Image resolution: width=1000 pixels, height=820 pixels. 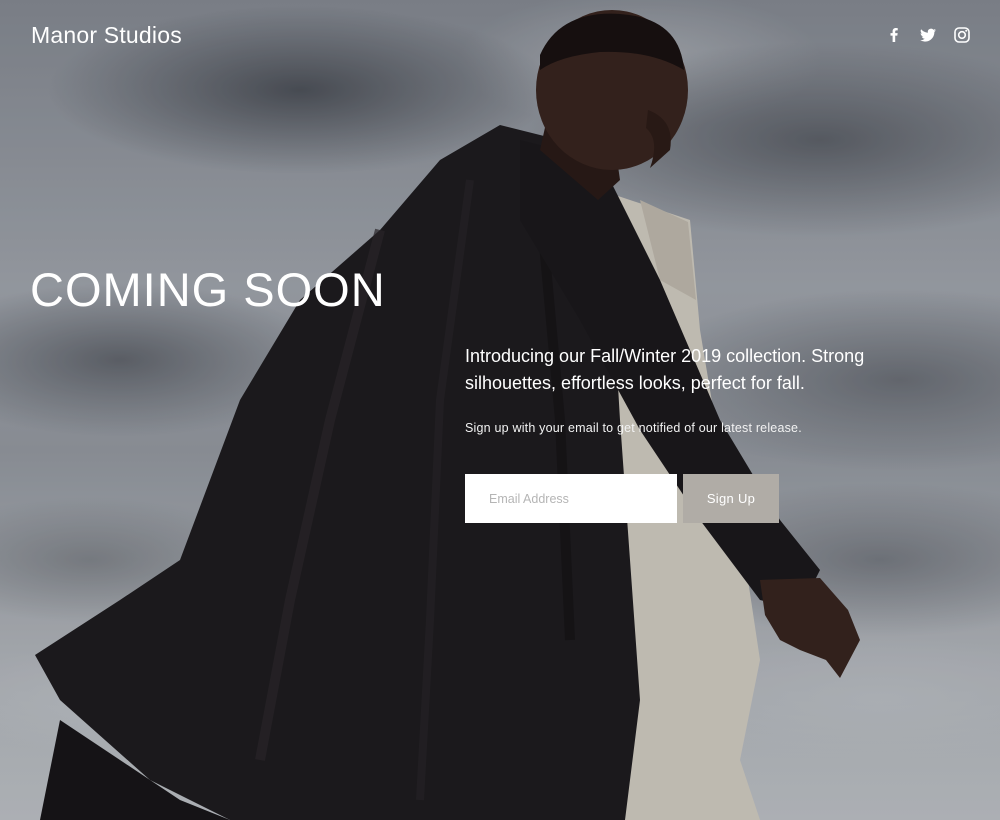 What do you see at coordinates (106, 35) in the screenshot?
I see `brand-logo: Manor Studios` at bounding box center [106, 35].